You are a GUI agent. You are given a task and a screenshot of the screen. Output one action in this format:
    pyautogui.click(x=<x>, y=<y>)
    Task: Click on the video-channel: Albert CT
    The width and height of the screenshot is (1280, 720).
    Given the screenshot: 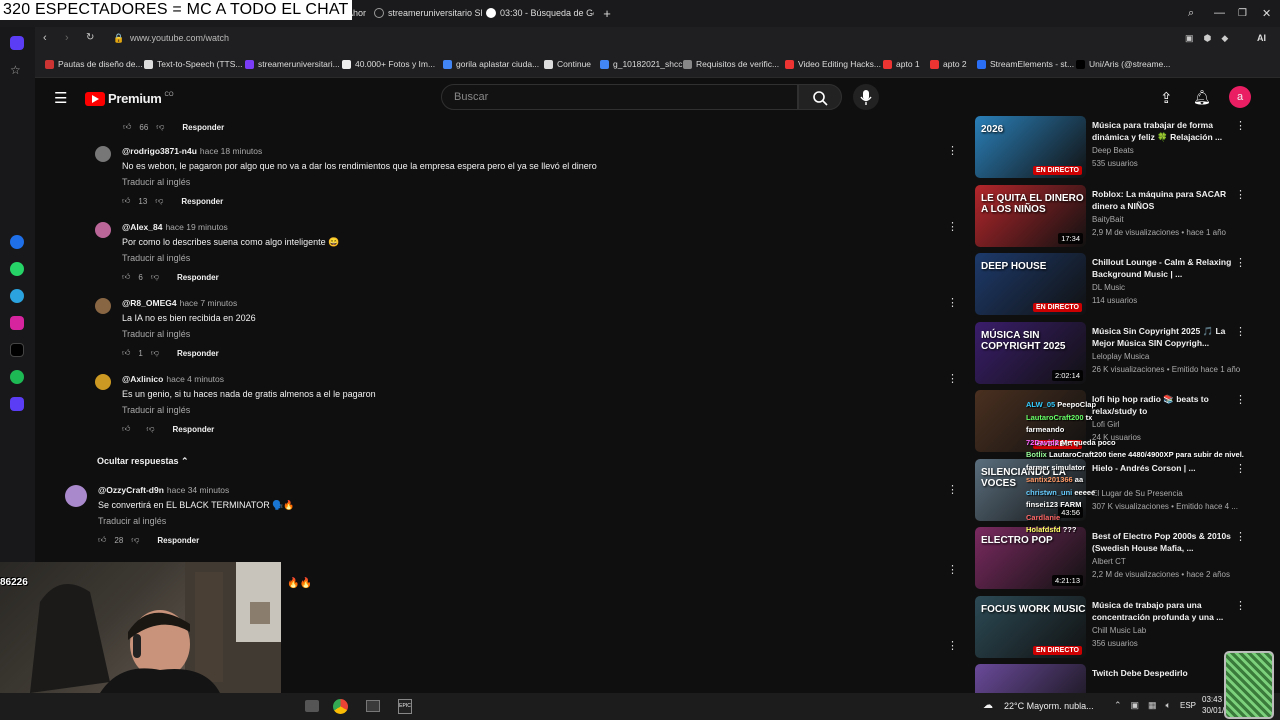 What is the action you would take?
    pyautogui.click(x=1109, y=561)
    